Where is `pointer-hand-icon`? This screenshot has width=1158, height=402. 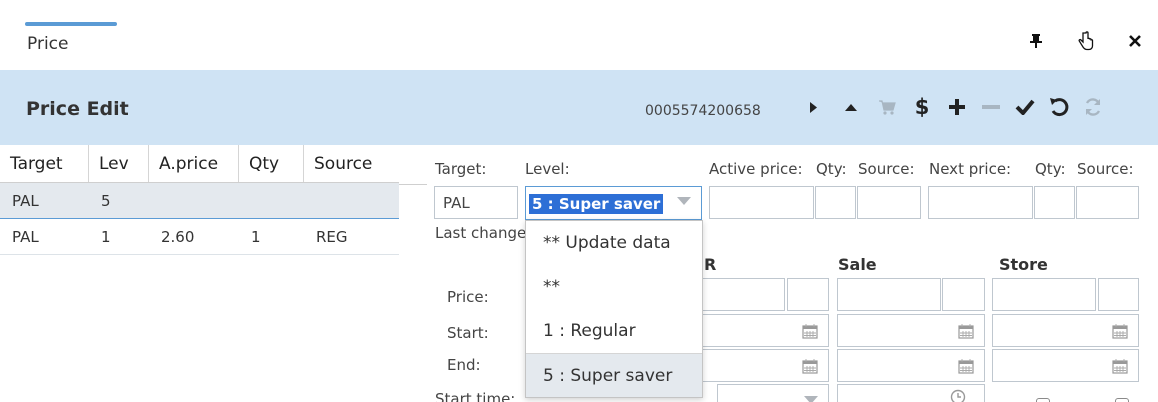 pointer-hand-icon is located at coordinates (1086, 41).